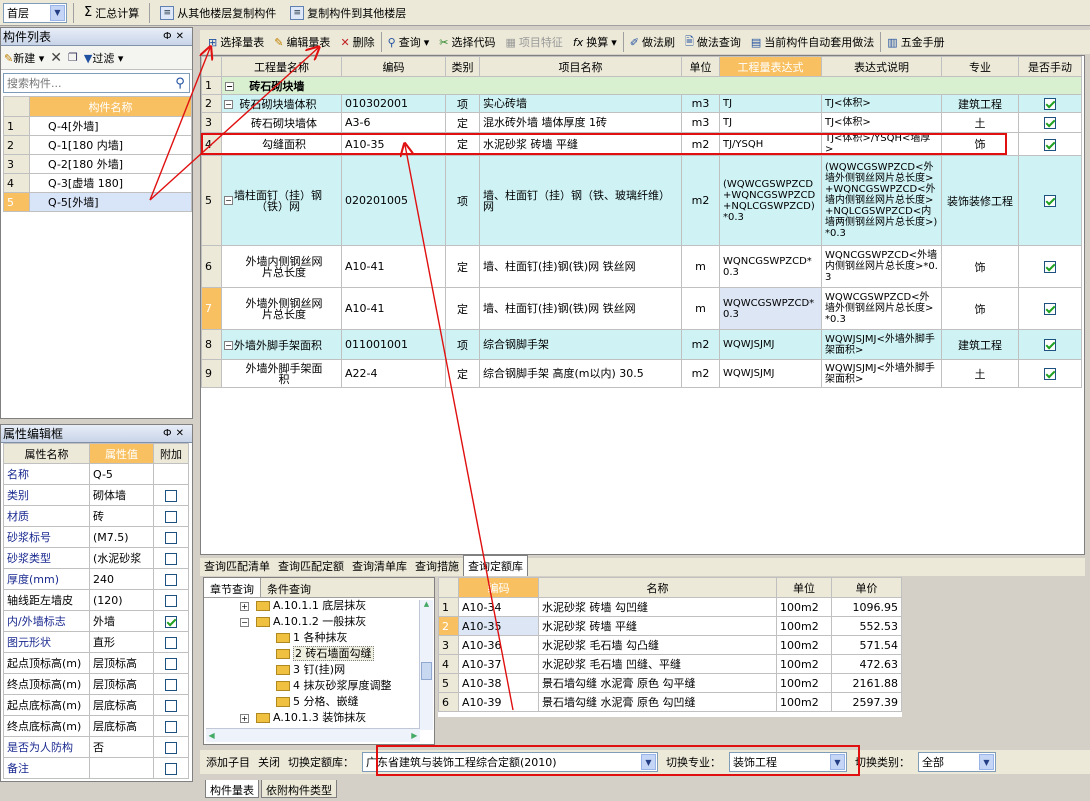 The width and height of the screenshot is (1090, 801). What do you see at coordinates (459, 428) in the screenshot?
I see `arrow-to-row` at bounding box center [459, 428].